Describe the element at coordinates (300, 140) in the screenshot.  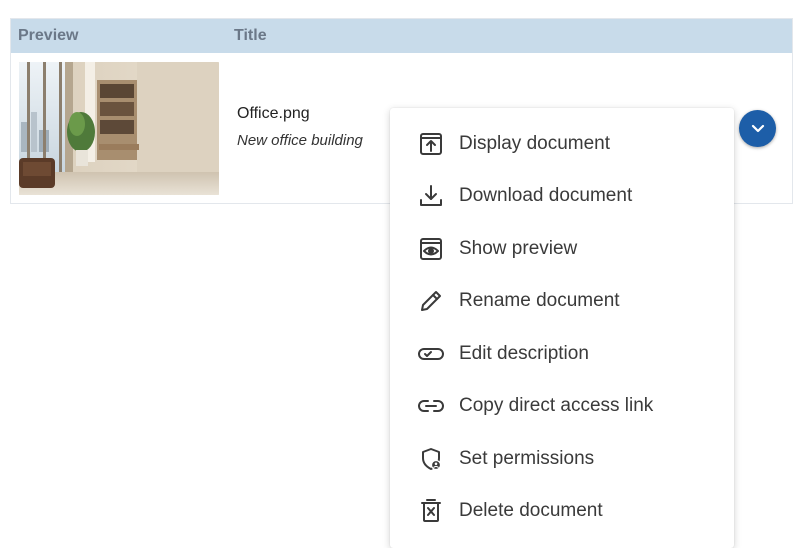
I see `document-description: New office building` at that location.